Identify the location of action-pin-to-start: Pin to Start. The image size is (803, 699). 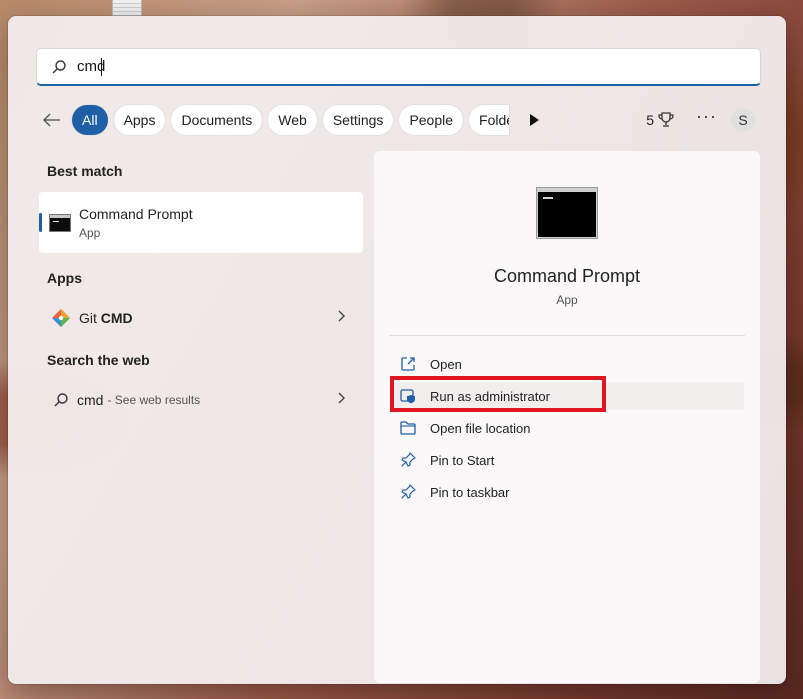
(568, 460).